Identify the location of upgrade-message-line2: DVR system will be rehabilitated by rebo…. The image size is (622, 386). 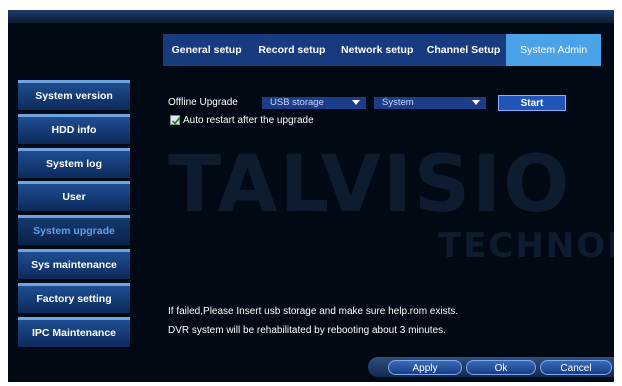
(307, 330).